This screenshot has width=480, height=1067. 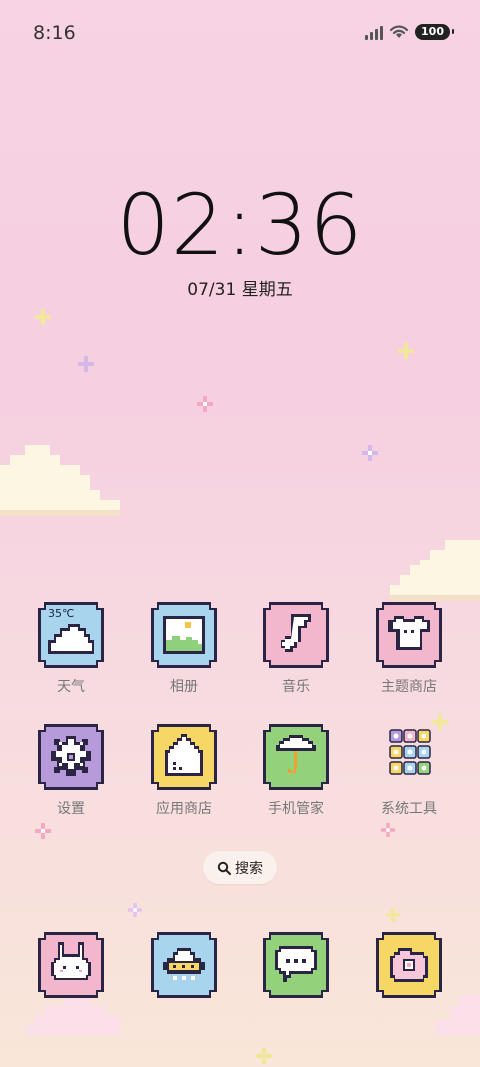 I want to click on gear-icon, so click(x=71, y=757).